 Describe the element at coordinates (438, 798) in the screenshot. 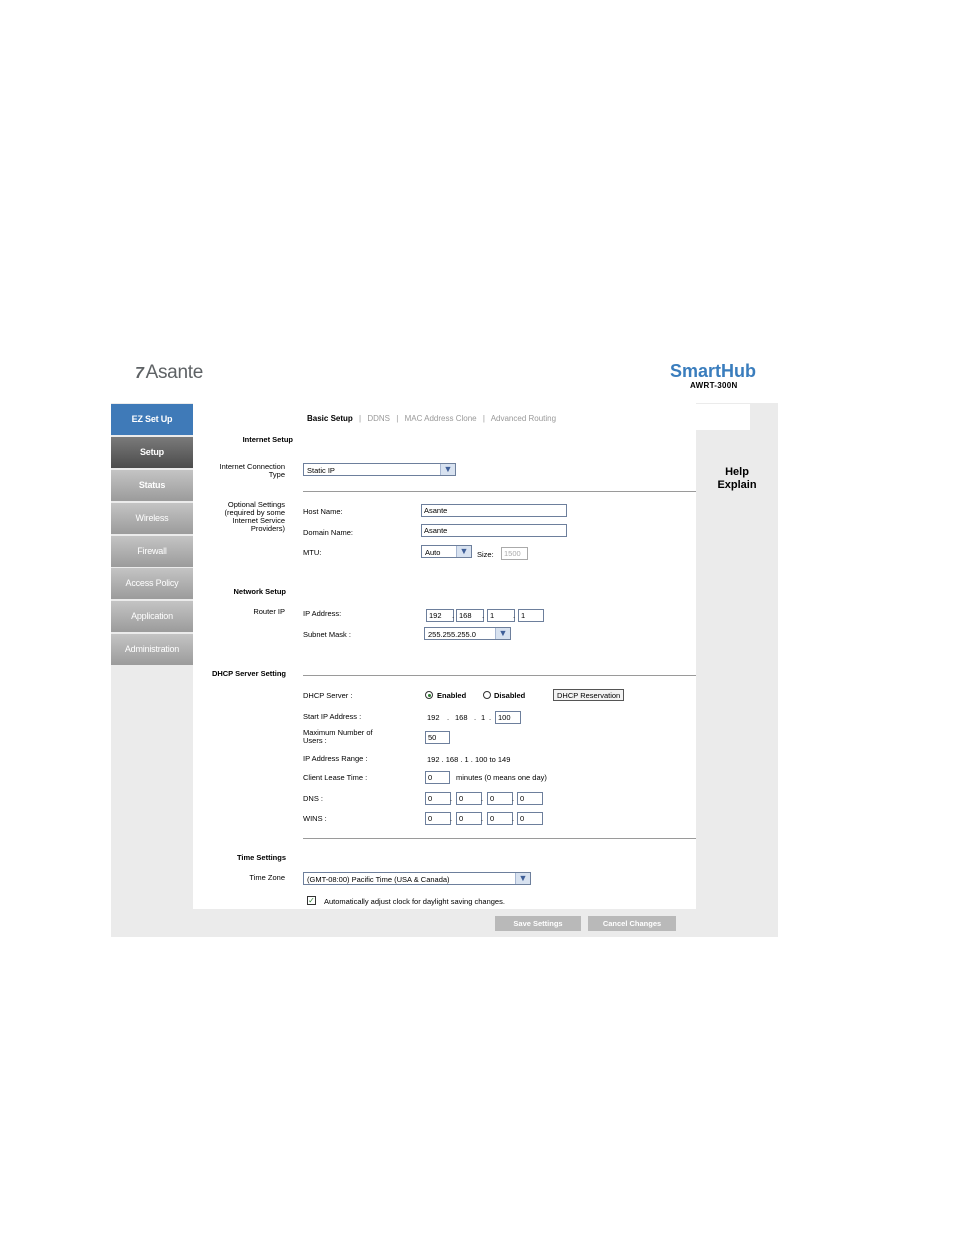

I see `dns-octet-1: 0` at that location.